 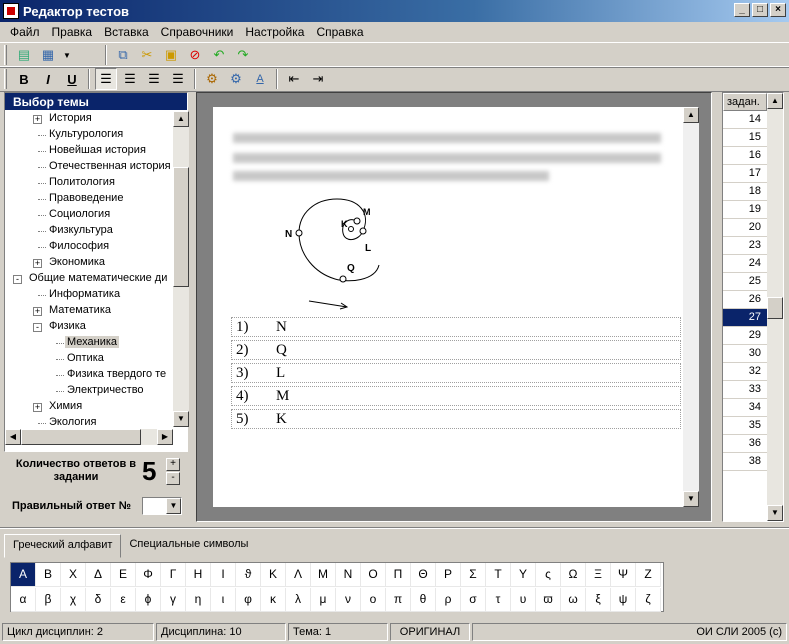 I want to click on task-row: 29, so click(x=745, y=336).